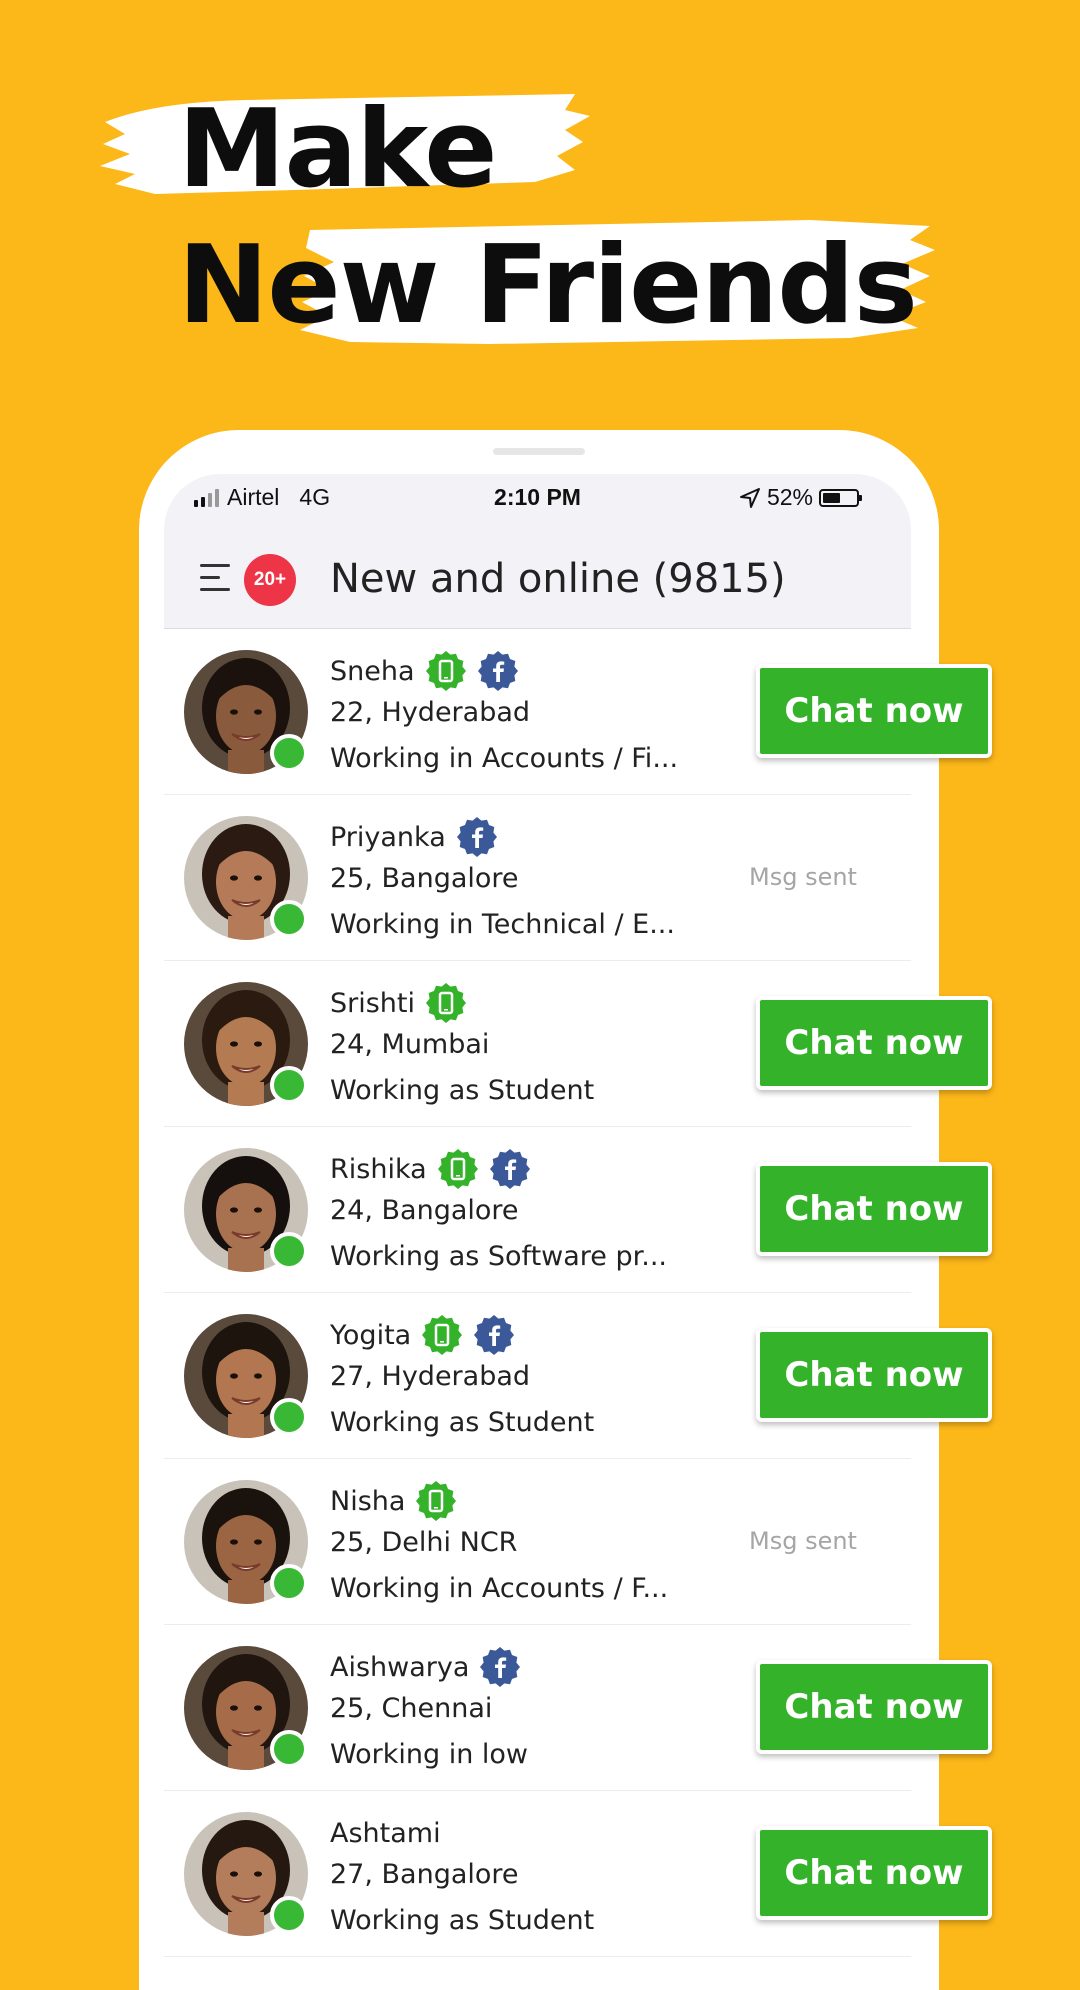 The height and width of the screenshot is (1990, 1080). Describe the element at coordinates (430, 712) in the screenshot. I see `user-age-location: 22, Hyderabad` at that location.